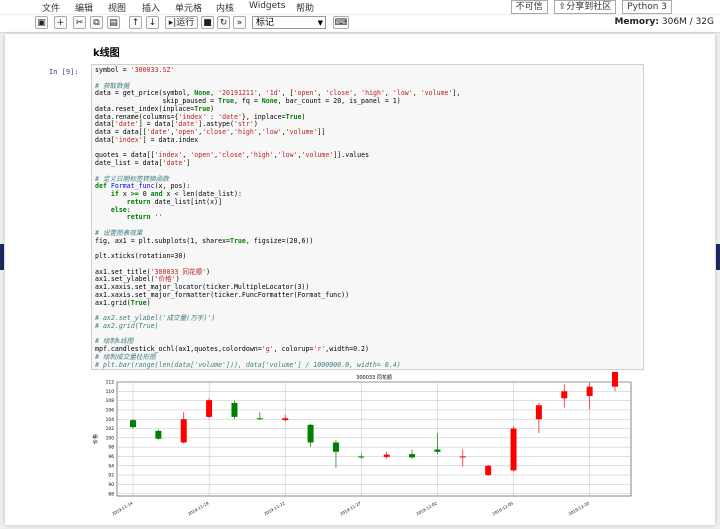  What do you see at coordinates (95, 439) in the screenshot?
I see `y-axis-label: 价格` at bounding box center [95, 439].